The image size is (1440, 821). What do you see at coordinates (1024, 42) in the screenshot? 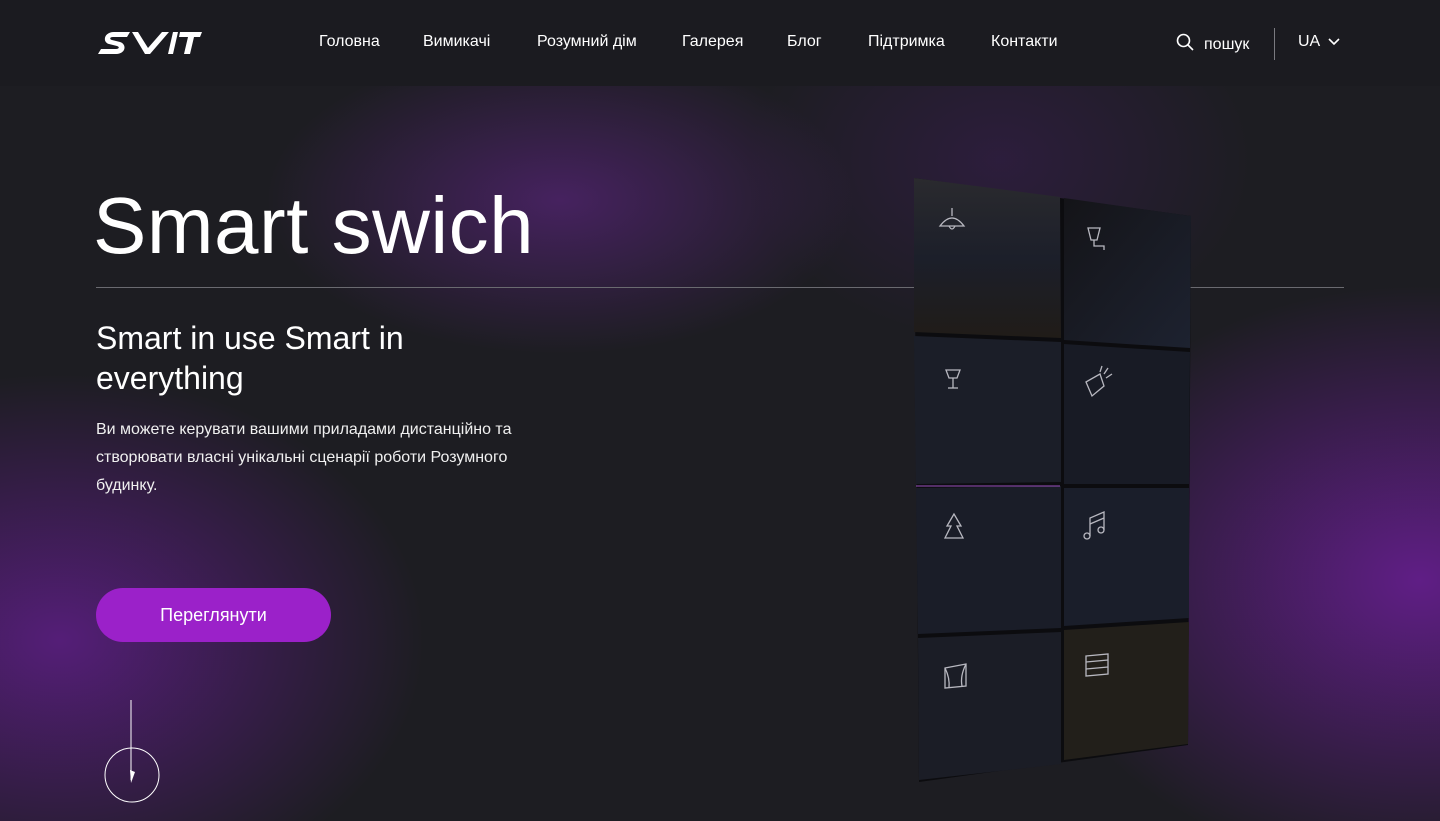
I see `nav-item-contacts: Контакти` at bounding box center [1024, 42].